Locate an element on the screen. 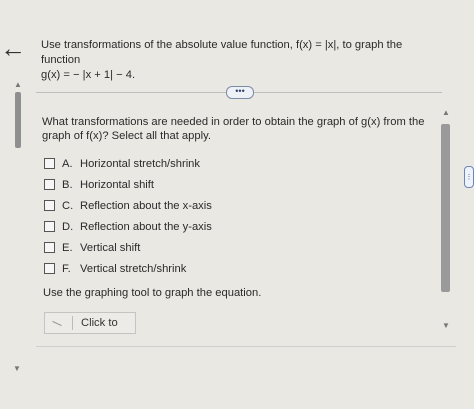 The image size is (474, 409). option-c: C. Reflection about the x-axis is located at coordinates (194, 205).